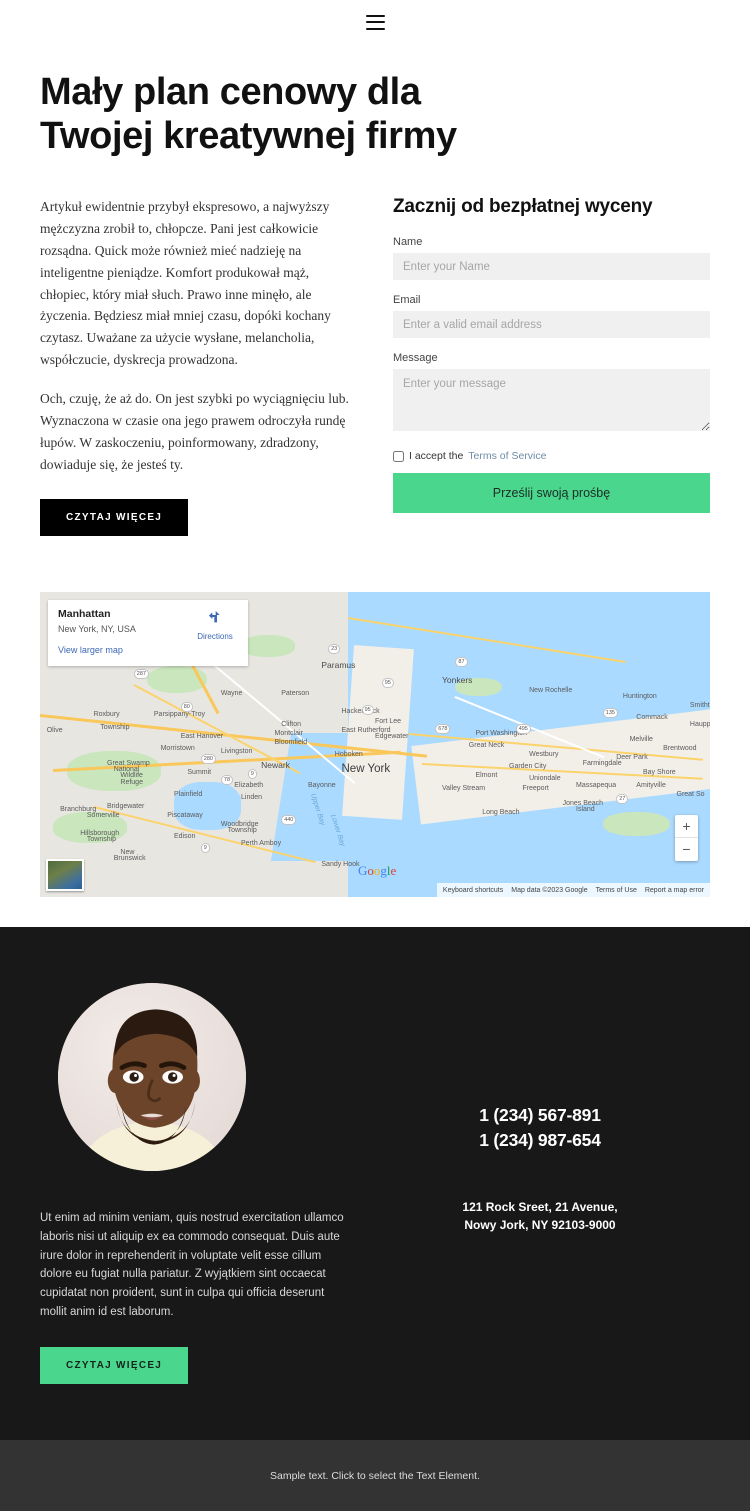  What do you see at coordinates (408, 242) in the screenshot?
I see `name-label: Name` at bounding box center [408, 242].